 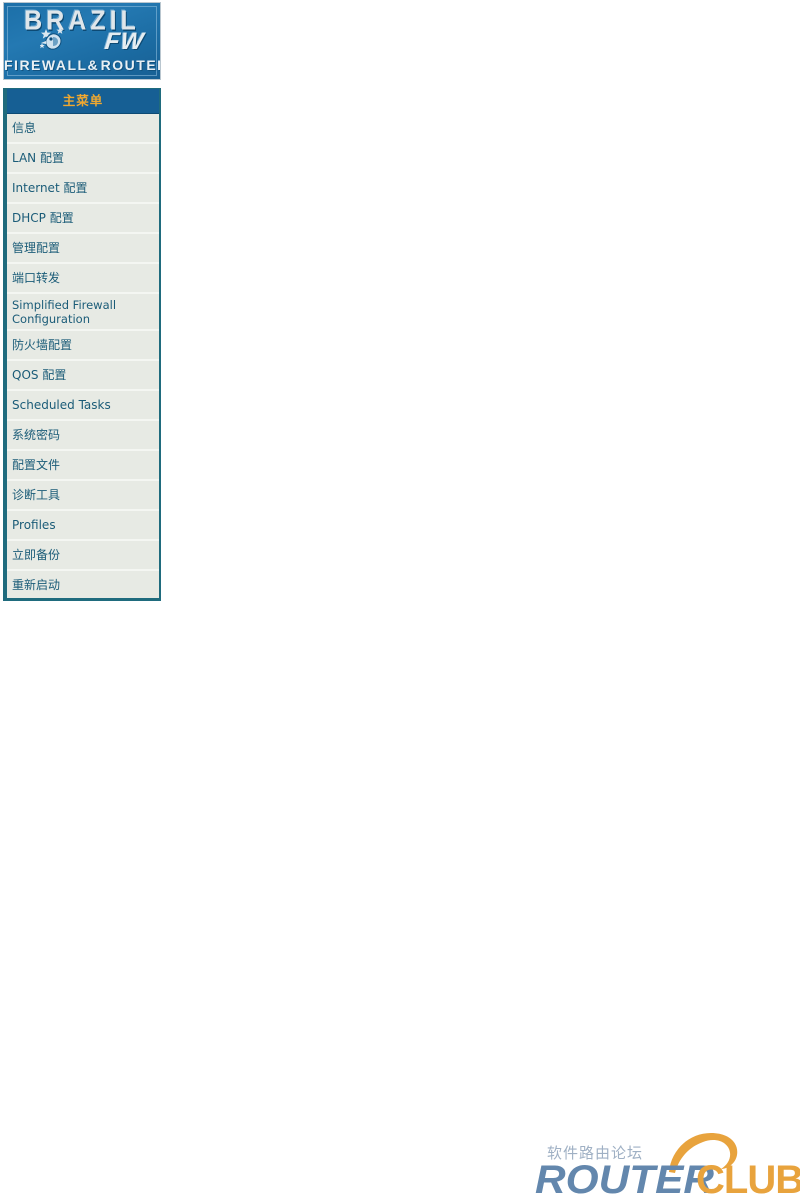 What do you see at coordinates (46, 65) in the screenshot?
I see `brand-tagline-firewall: FIREWALL` at bounding box center [46, 65].